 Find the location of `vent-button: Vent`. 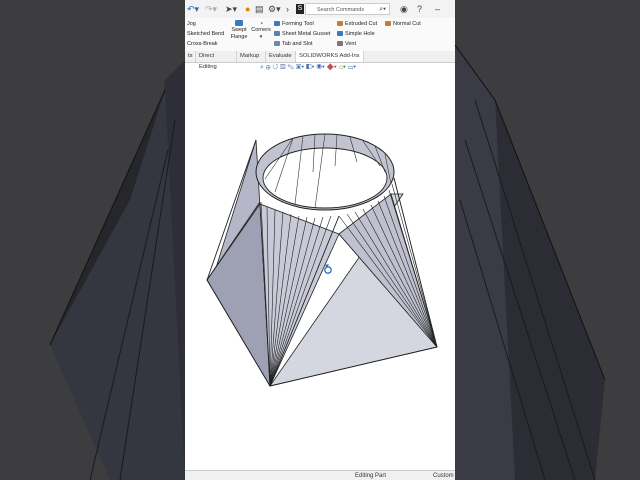

vent-button: Vent is located at coordinates (346, 44).